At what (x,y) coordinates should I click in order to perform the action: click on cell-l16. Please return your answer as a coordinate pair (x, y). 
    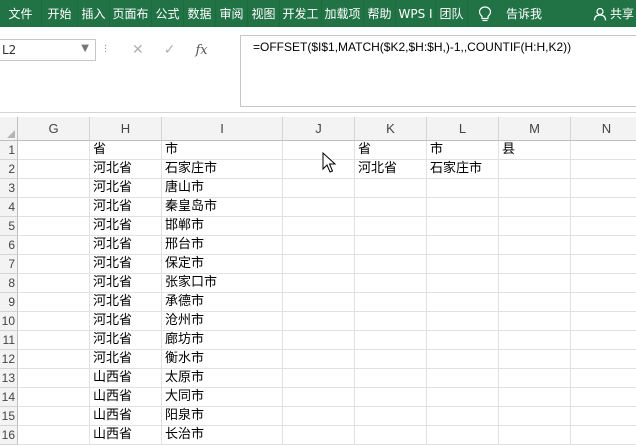
    Looking at the image, I should click on (463, 435).